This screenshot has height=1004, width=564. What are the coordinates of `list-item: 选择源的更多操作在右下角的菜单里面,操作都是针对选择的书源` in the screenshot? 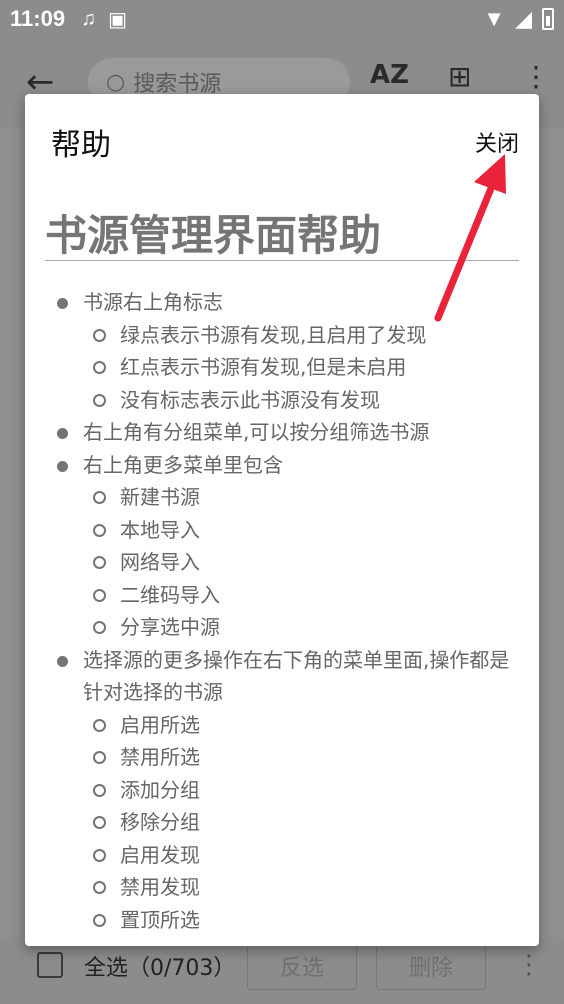 It's located at (282, 676).